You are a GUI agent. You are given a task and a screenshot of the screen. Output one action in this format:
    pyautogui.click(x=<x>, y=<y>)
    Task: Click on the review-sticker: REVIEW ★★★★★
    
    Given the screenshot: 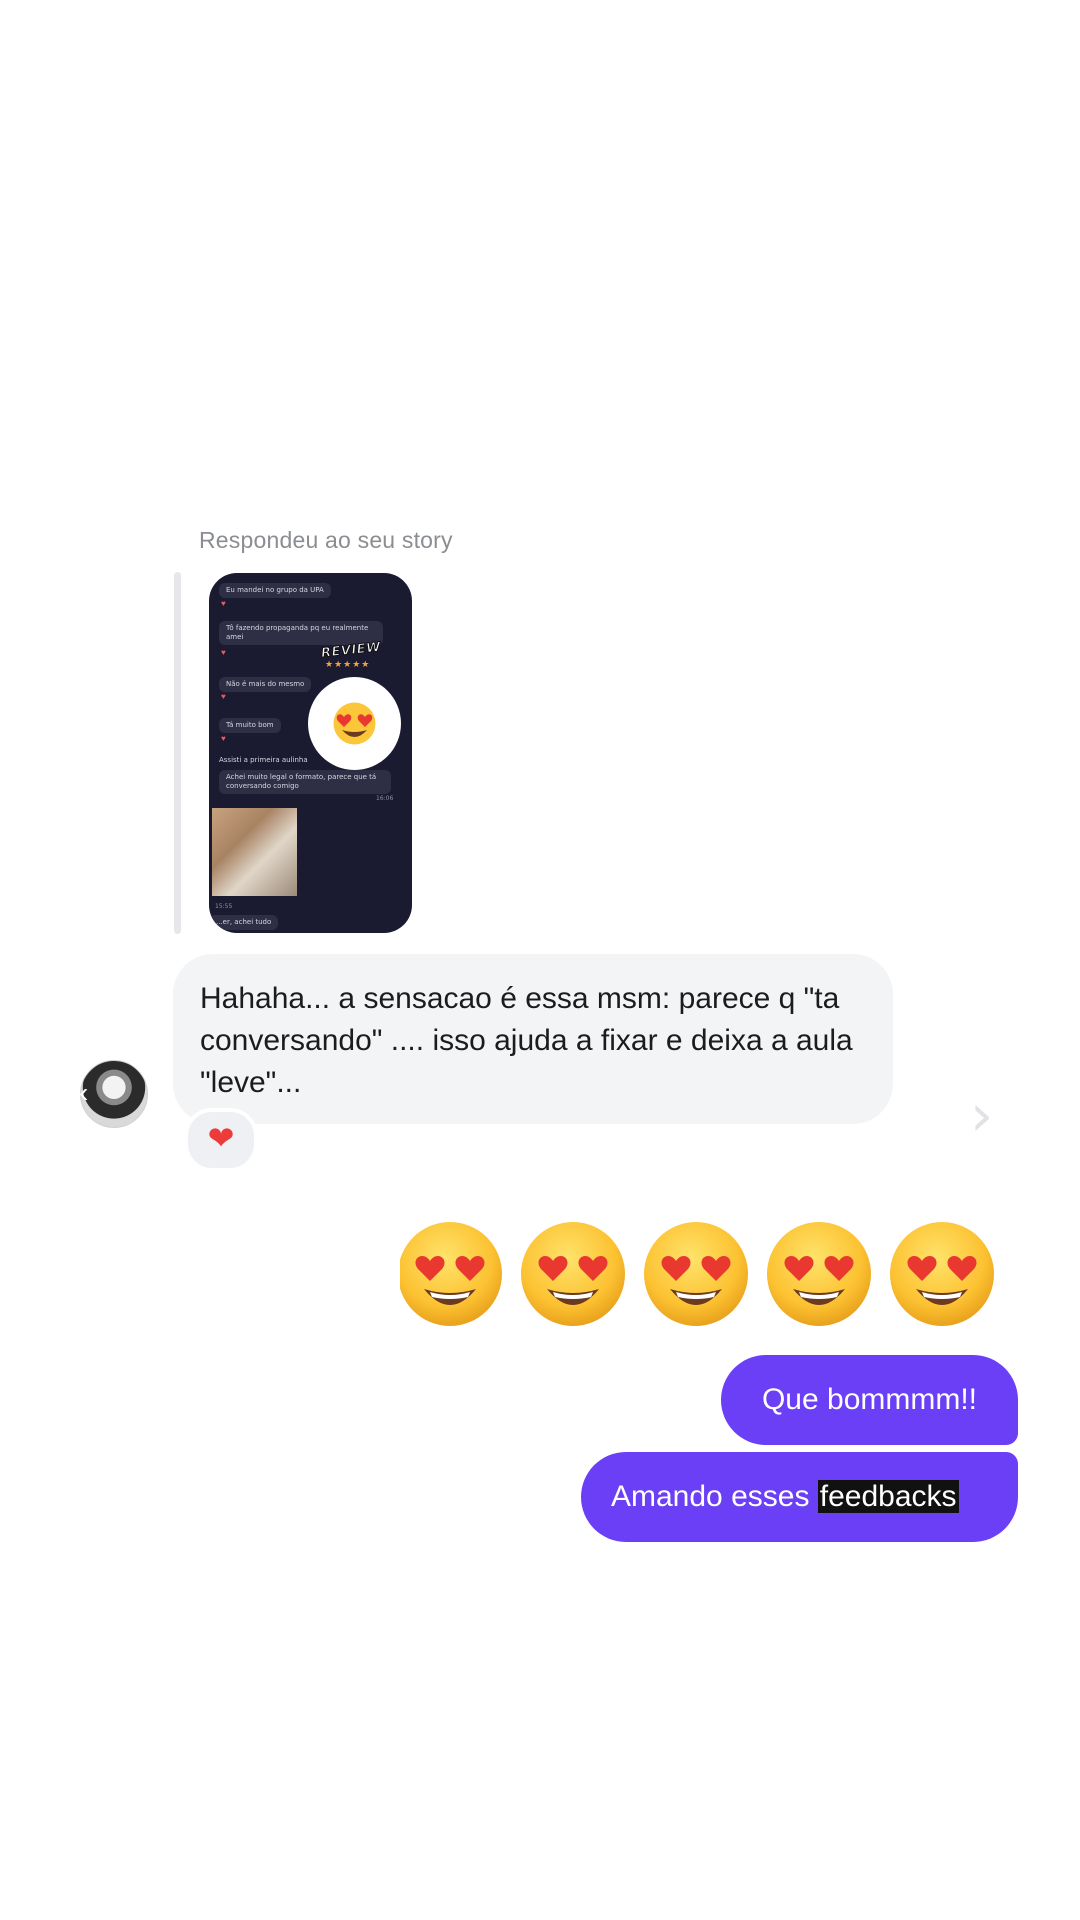 What is the action you would take?
    pyautogui.click(x=355, y=656)
    